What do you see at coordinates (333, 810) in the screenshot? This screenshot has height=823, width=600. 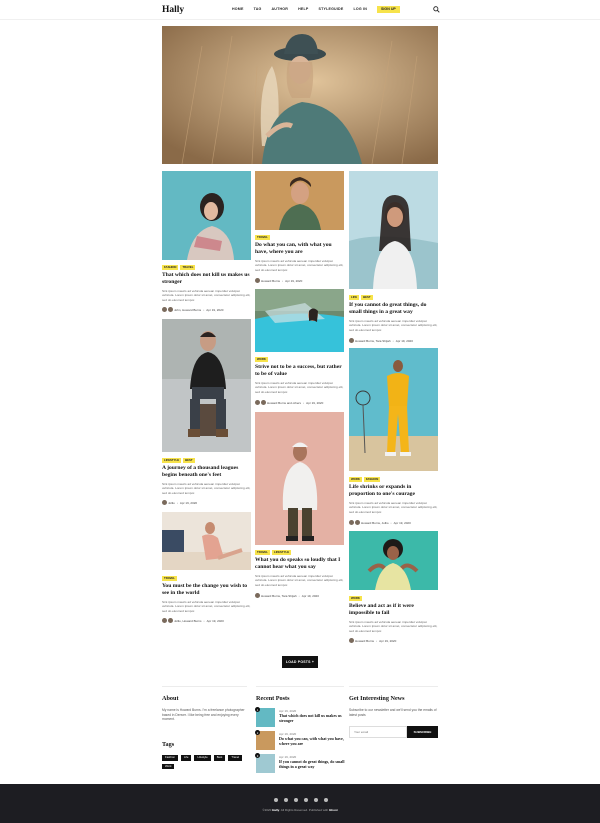 I see `copyright-platform: Ghost` at bounding box center [333, 810].